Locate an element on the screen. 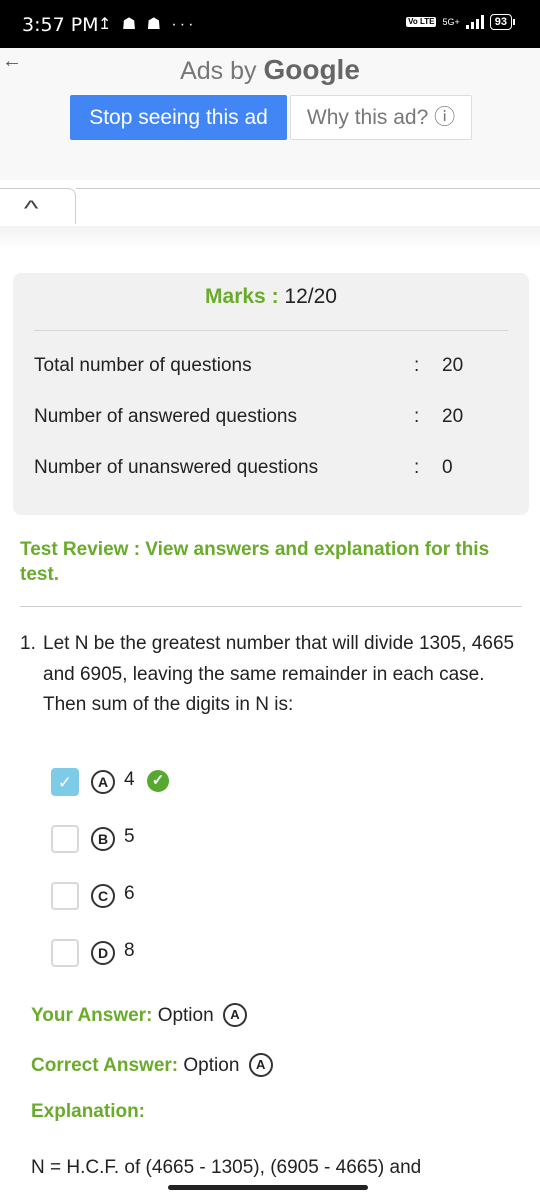 This screenshot has height=1200, width=540. stat-label: Number of answered questions is located at coordinates (165, 416).